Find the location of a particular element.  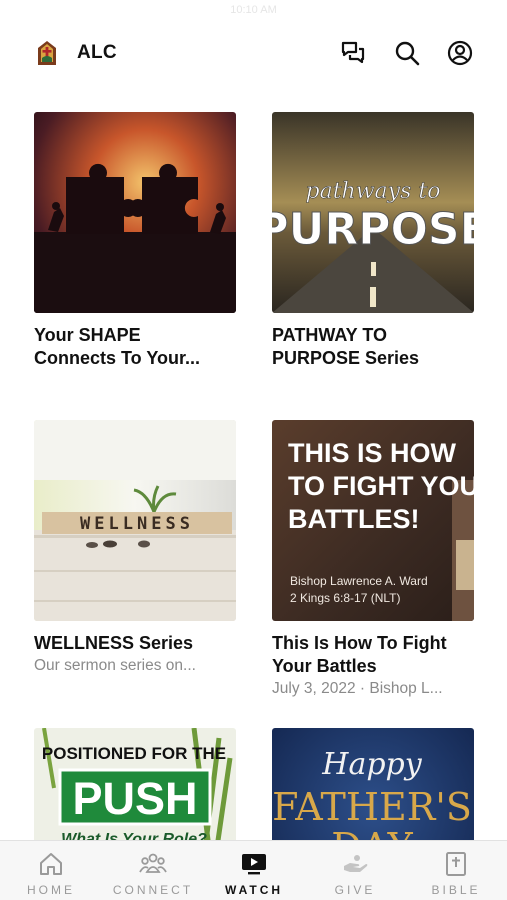

tab-label: GIVE is located at coordinates (355, 890).